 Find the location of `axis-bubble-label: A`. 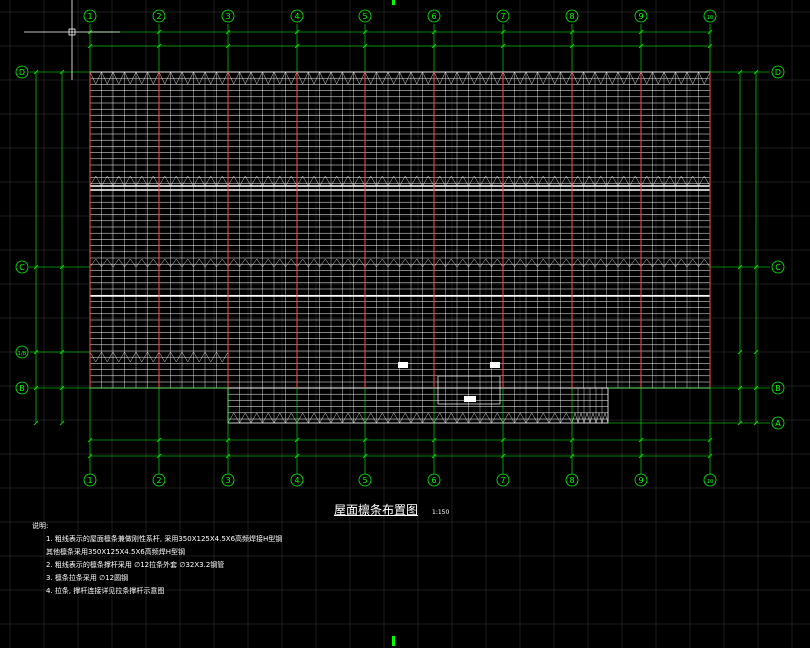

axis-bubble-label: A is located at coordinates (778, 423).